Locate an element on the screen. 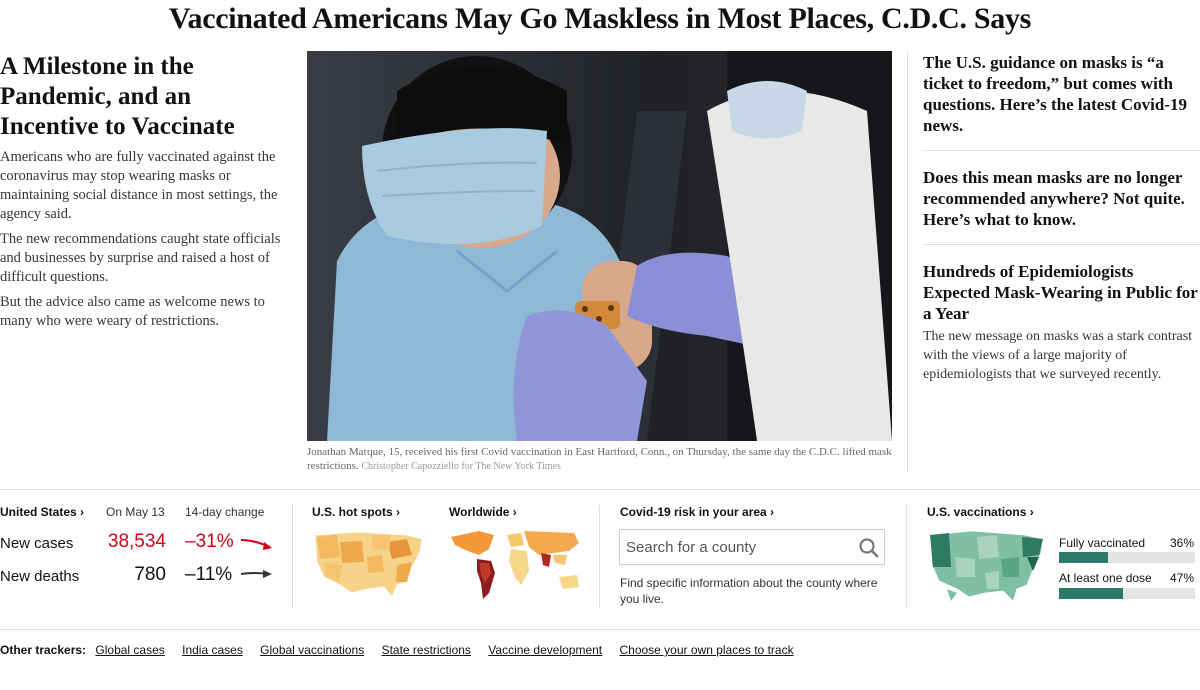 The image size is (1200, 690). link-india-cases: India cases is located at coordinates (212, 650).